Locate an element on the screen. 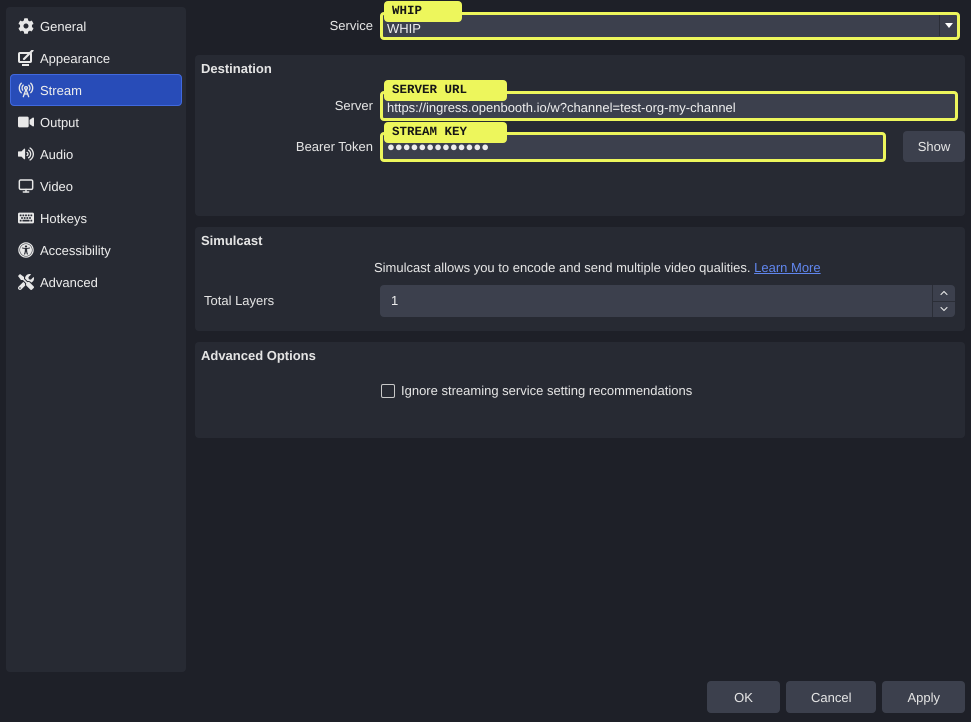 This screenshot has width=971, height=722. caret-down-icon is located at coordinates (948, 25).